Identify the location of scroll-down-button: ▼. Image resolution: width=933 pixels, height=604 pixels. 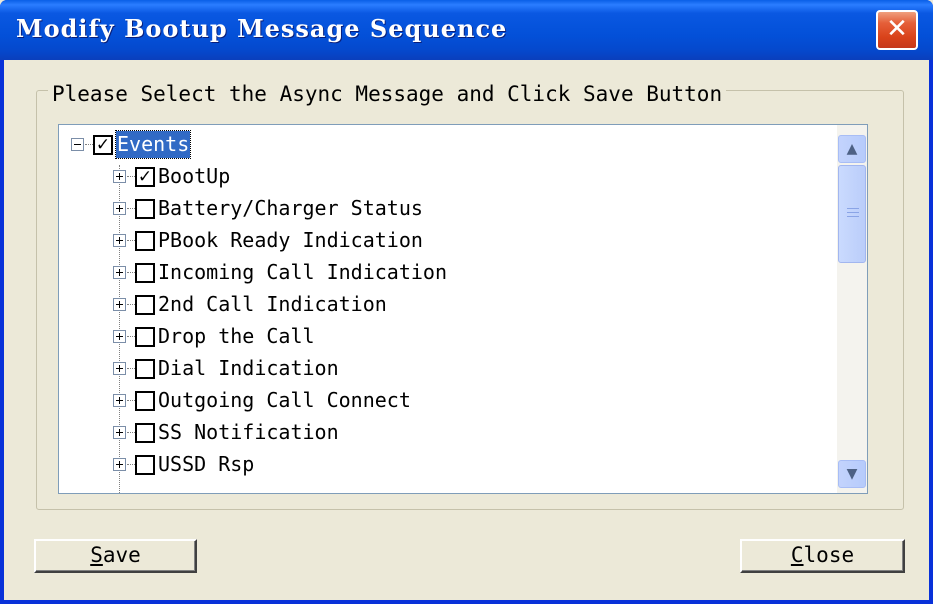
(852, 474).